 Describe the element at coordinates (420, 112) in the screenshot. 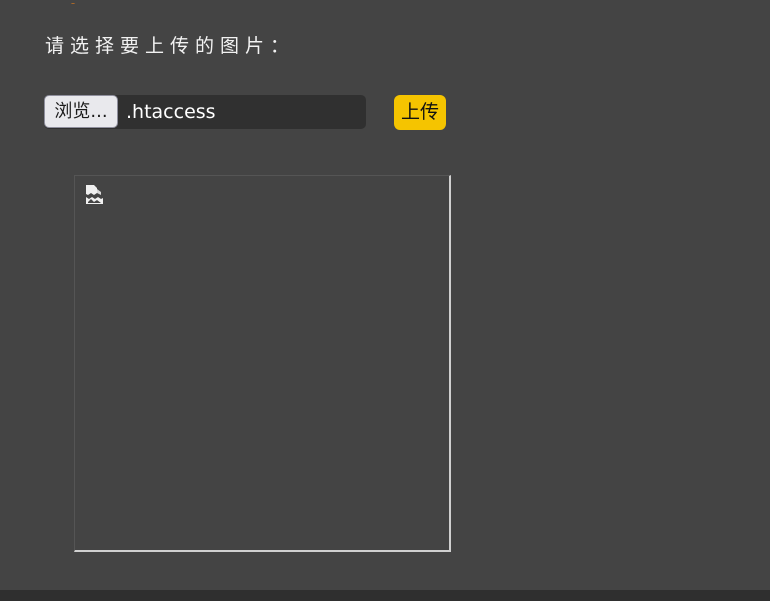

I see `upload-button: 上传` at that location.